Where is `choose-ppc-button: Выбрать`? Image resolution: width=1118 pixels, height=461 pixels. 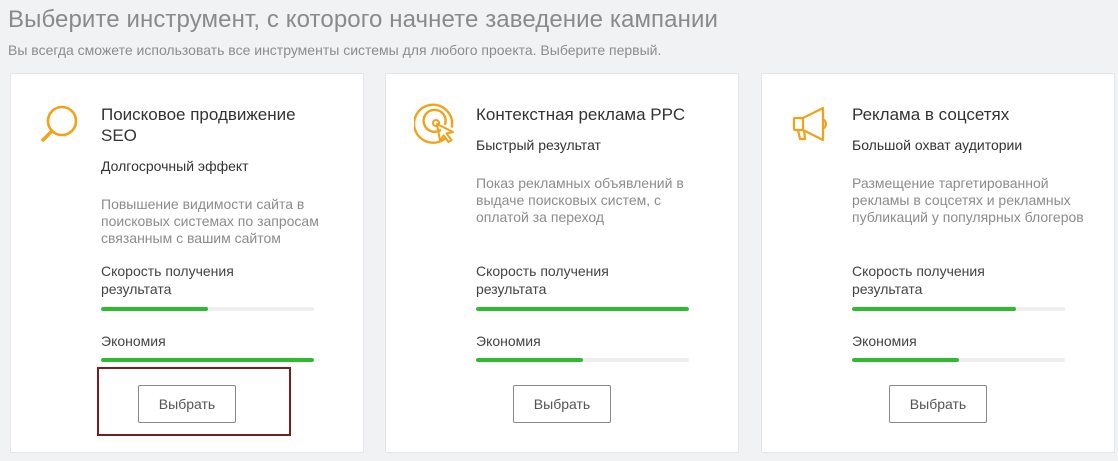
choose-ppc-button: Выбрать is located at coordinates (562, 404).